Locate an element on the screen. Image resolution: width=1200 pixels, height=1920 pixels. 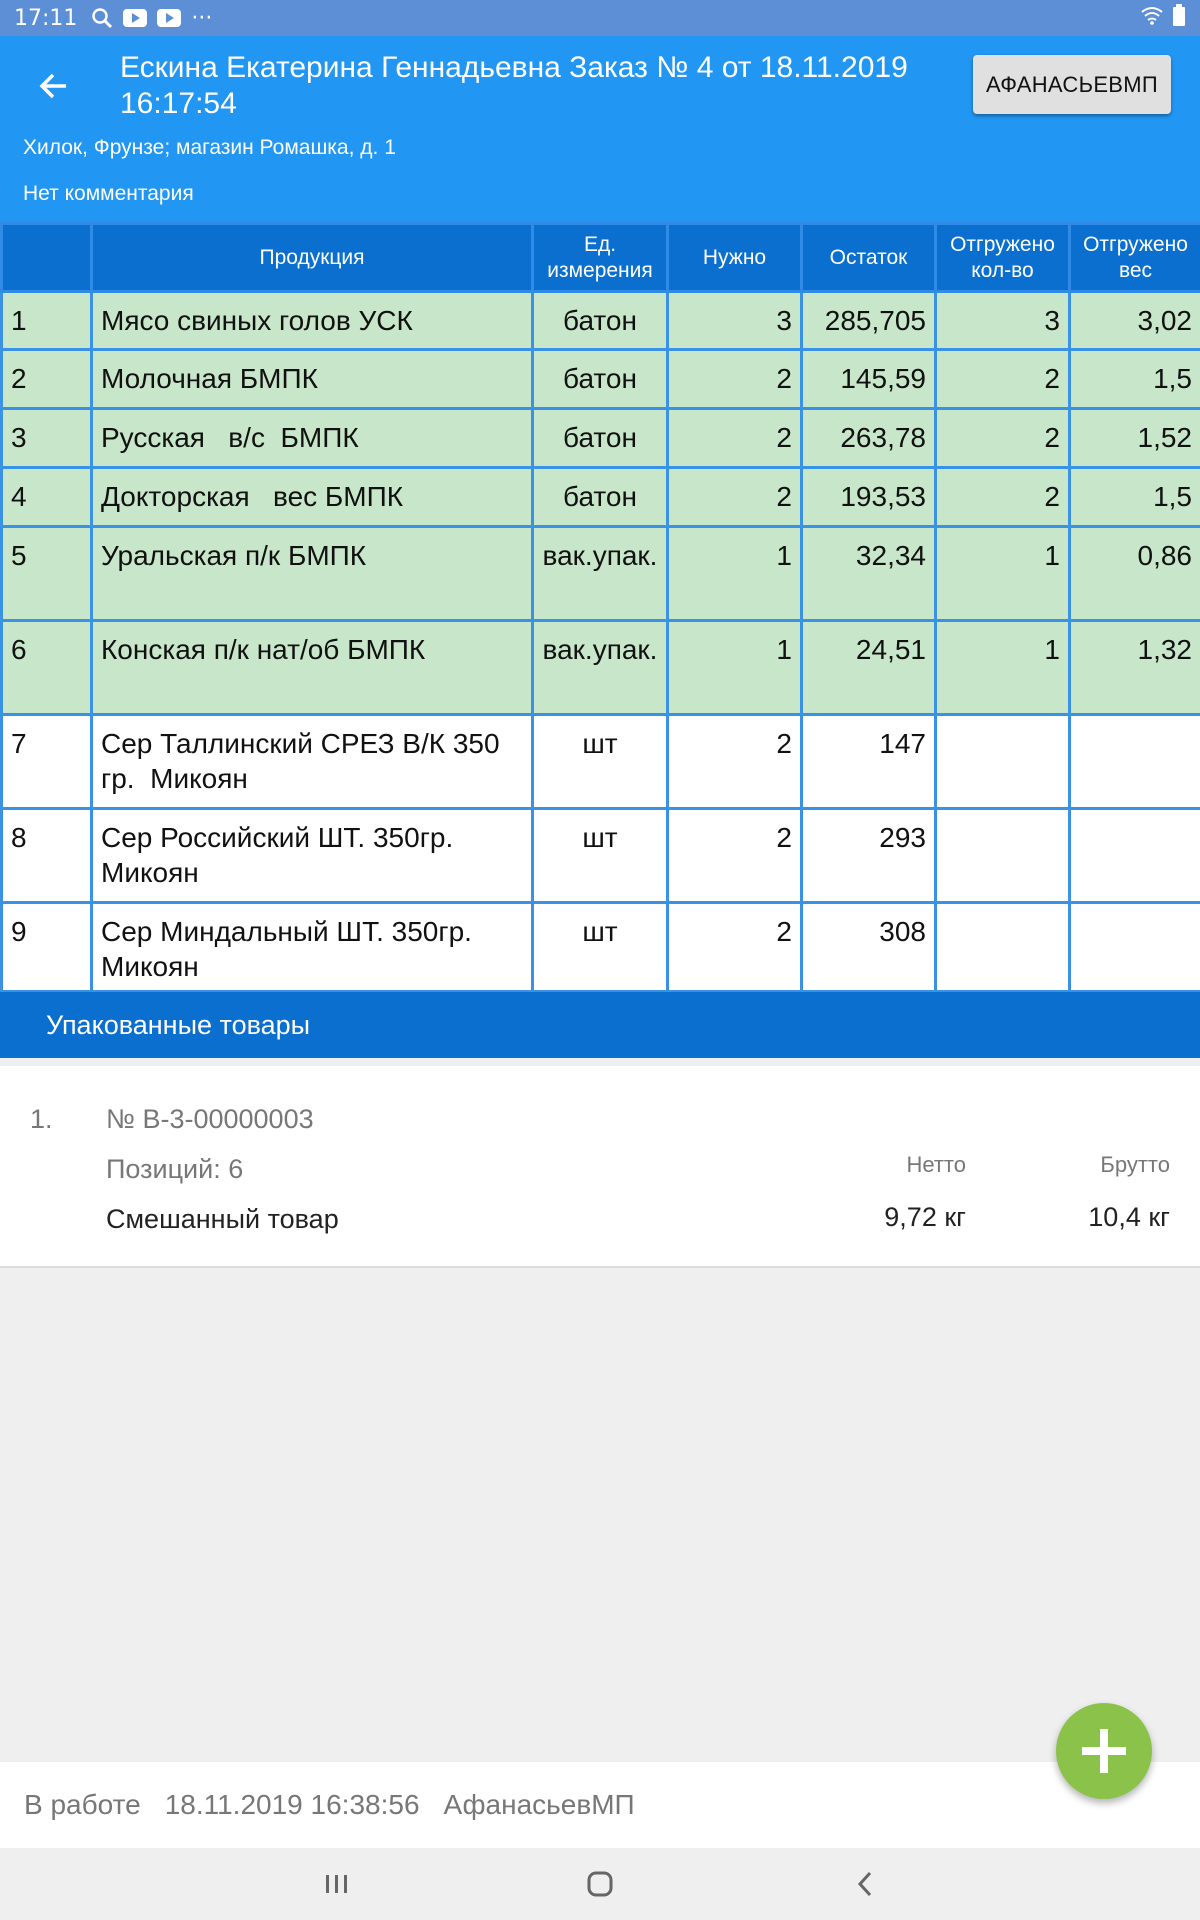
status-bar: 17:11 ··· is located at coordinates (600, 18).